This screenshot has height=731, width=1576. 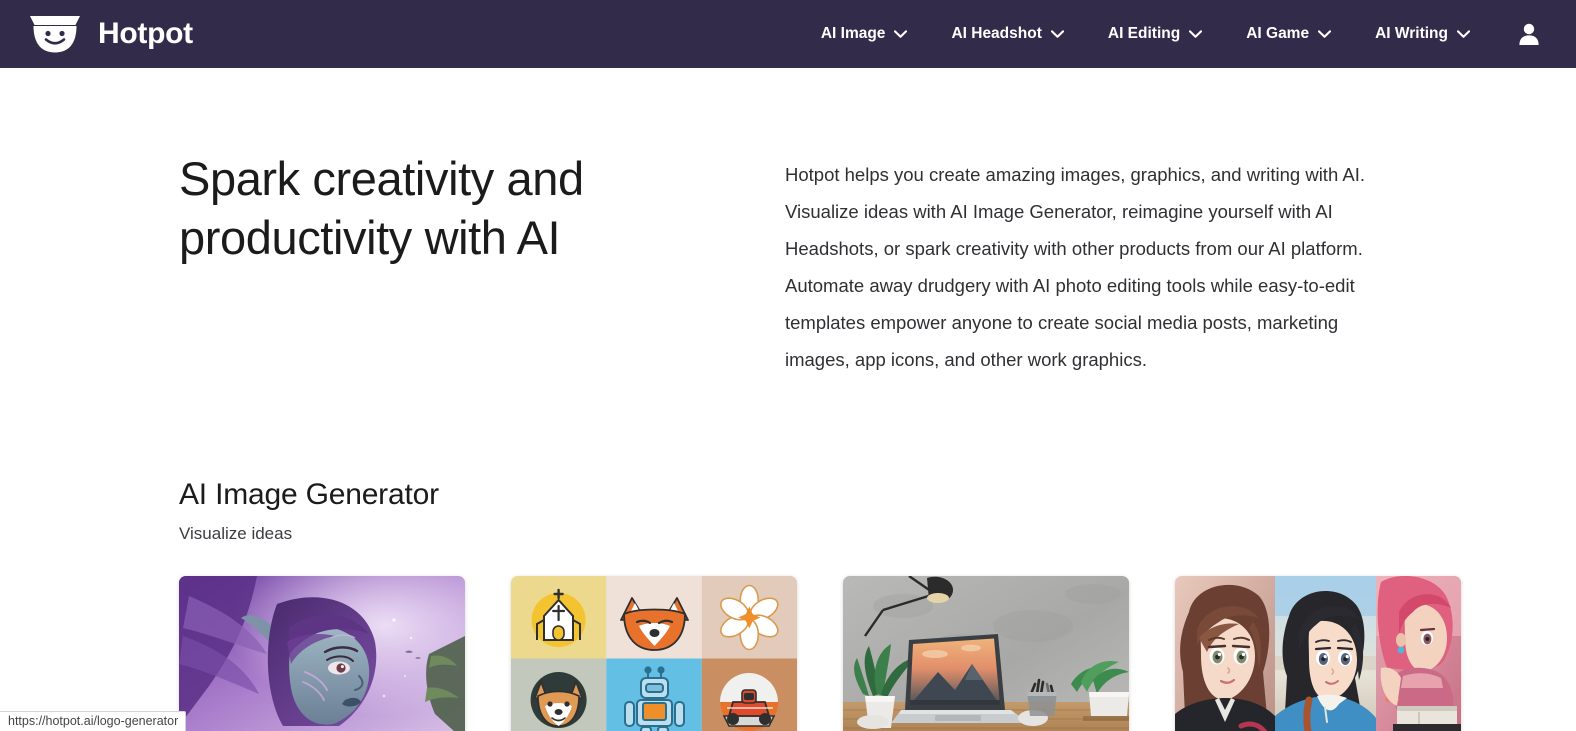 I want to click on nav-item-ai-image: AI Image, so click(x=864, y=34).